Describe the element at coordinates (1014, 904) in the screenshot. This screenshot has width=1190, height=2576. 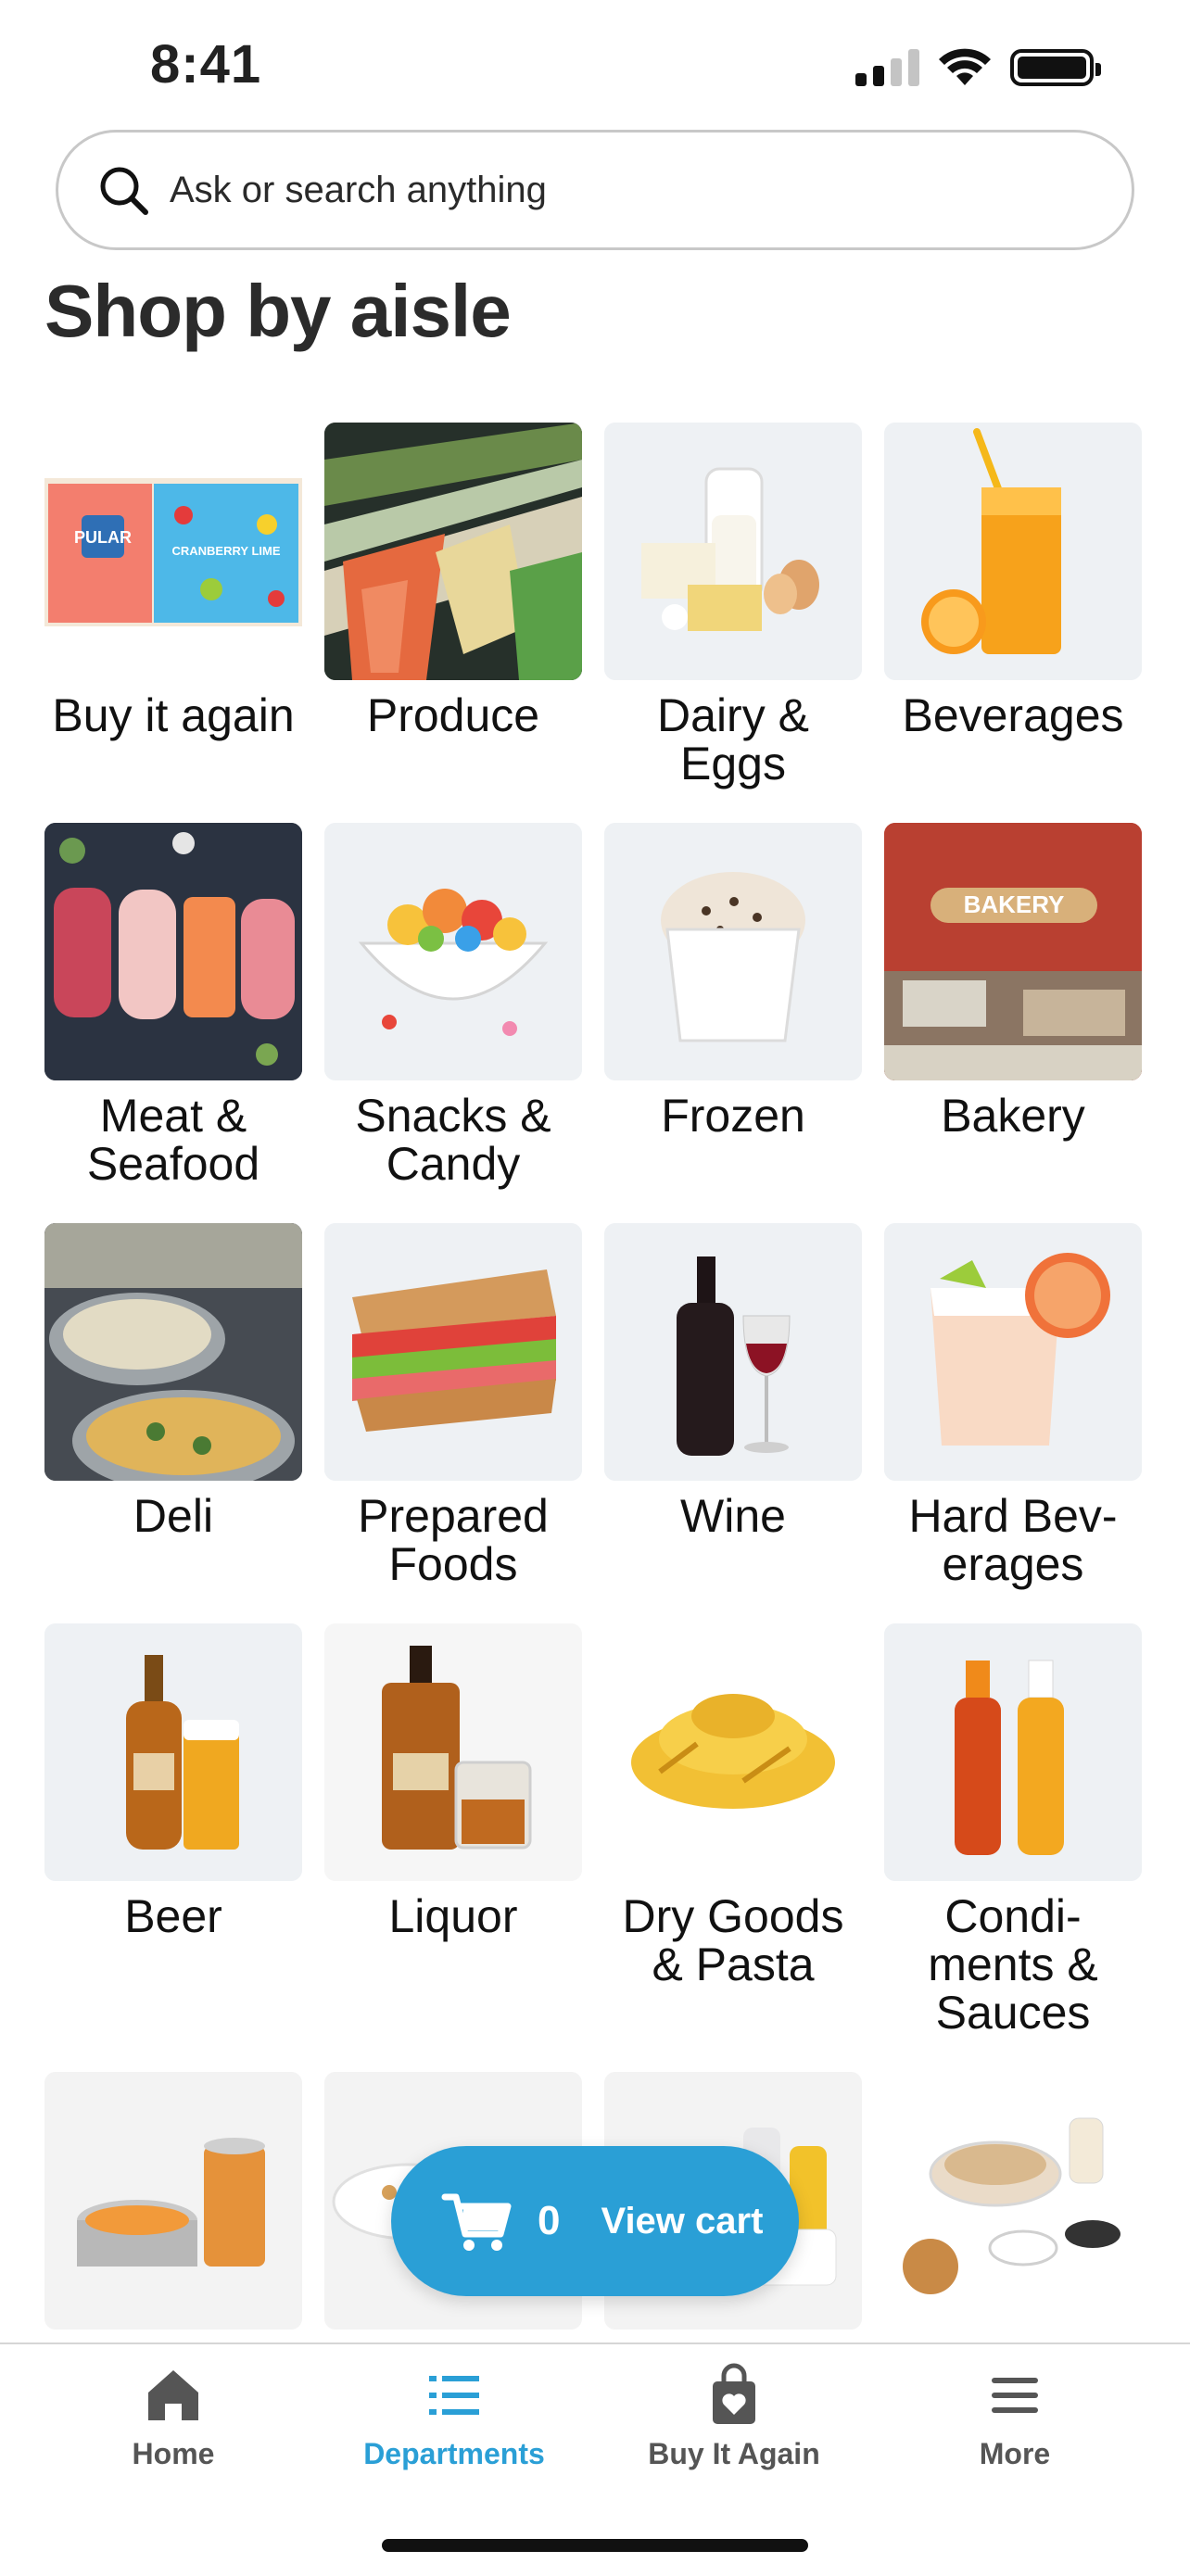
I see `bakery-sign-text: BAKERY` at that location.